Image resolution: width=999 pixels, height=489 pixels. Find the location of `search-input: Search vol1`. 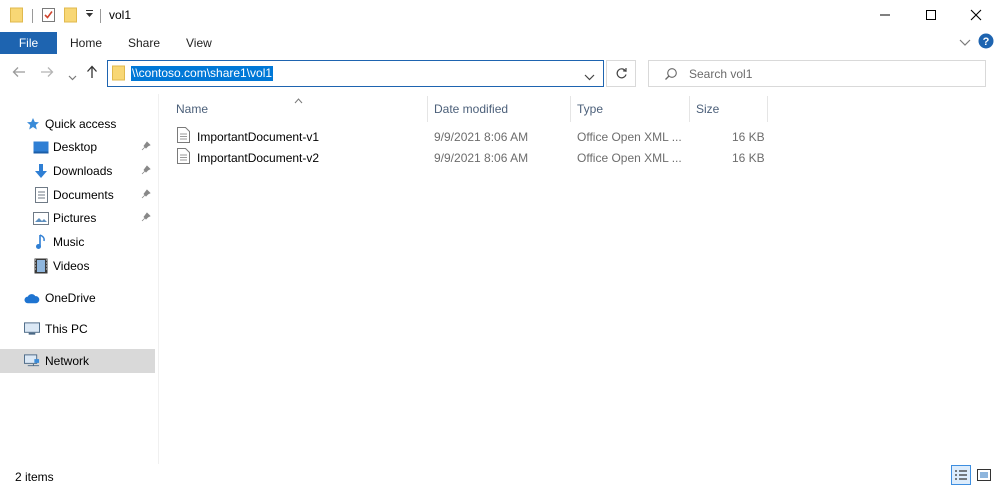

search-input: Search vol1 is located at coordinates (720, 74).